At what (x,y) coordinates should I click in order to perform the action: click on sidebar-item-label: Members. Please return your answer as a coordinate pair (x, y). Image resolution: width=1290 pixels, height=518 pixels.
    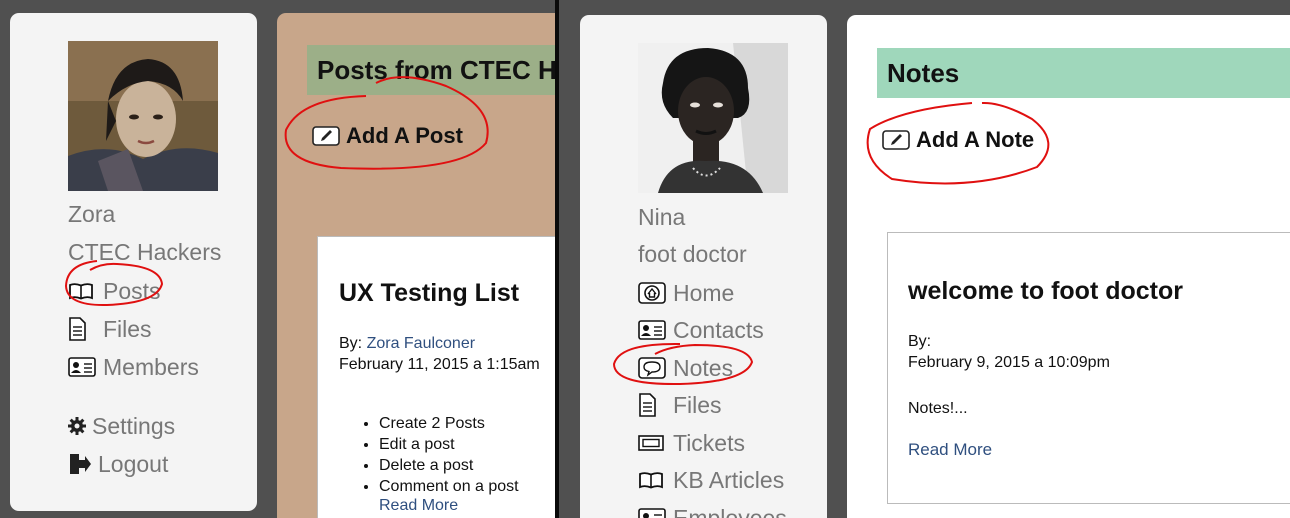
    Looking at the image, I should click on (151, 367).